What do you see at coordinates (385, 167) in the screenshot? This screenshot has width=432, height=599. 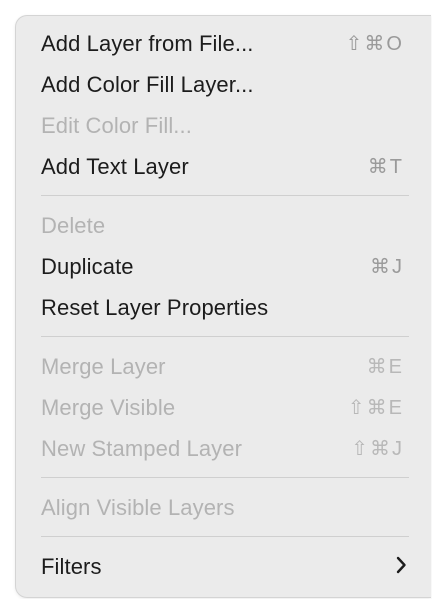 I see `shortcut-label: ⌘T` at bounding box center [385, 167].